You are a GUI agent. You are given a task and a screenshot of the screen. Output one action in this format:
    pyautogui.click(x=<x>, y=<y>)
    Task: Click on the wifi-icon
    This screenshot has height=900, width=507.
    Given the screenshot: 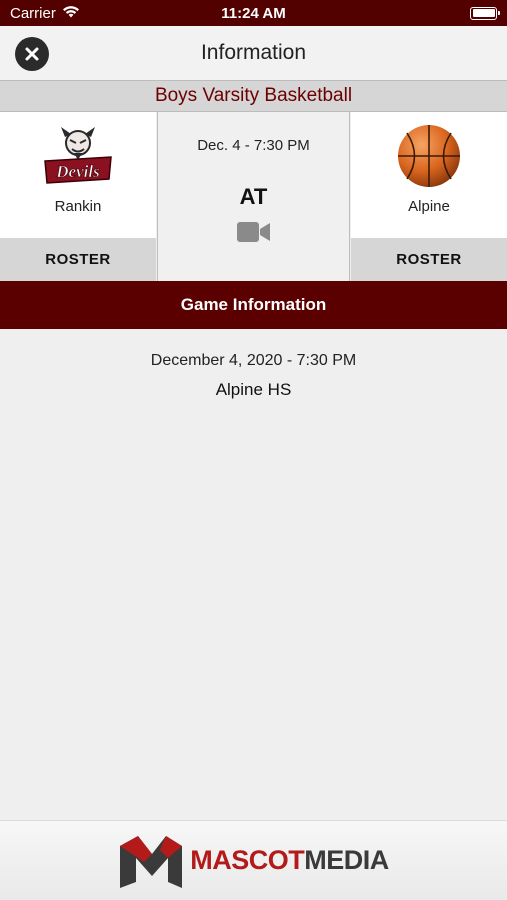 What is the action you would take?
    pyautogui.click(x=71, y=13)
    